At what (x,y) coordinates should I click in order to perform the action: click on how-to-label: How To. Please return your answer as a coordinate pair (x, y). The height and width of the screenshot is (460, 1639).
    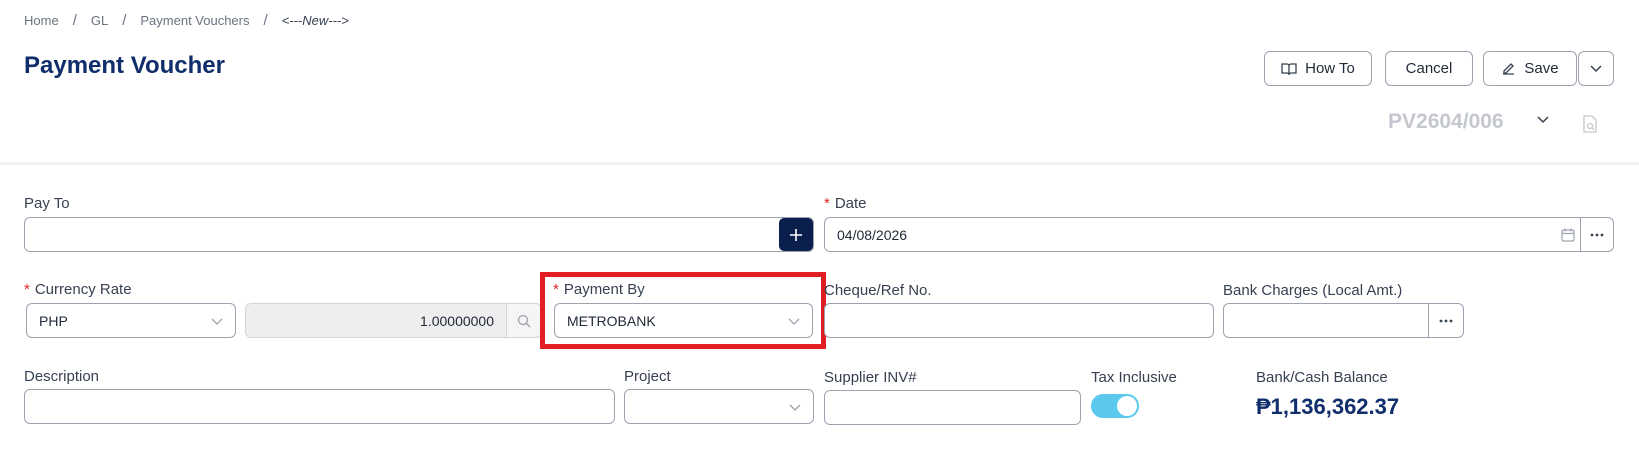
    Looking at the image, I should click on (1330, 68).